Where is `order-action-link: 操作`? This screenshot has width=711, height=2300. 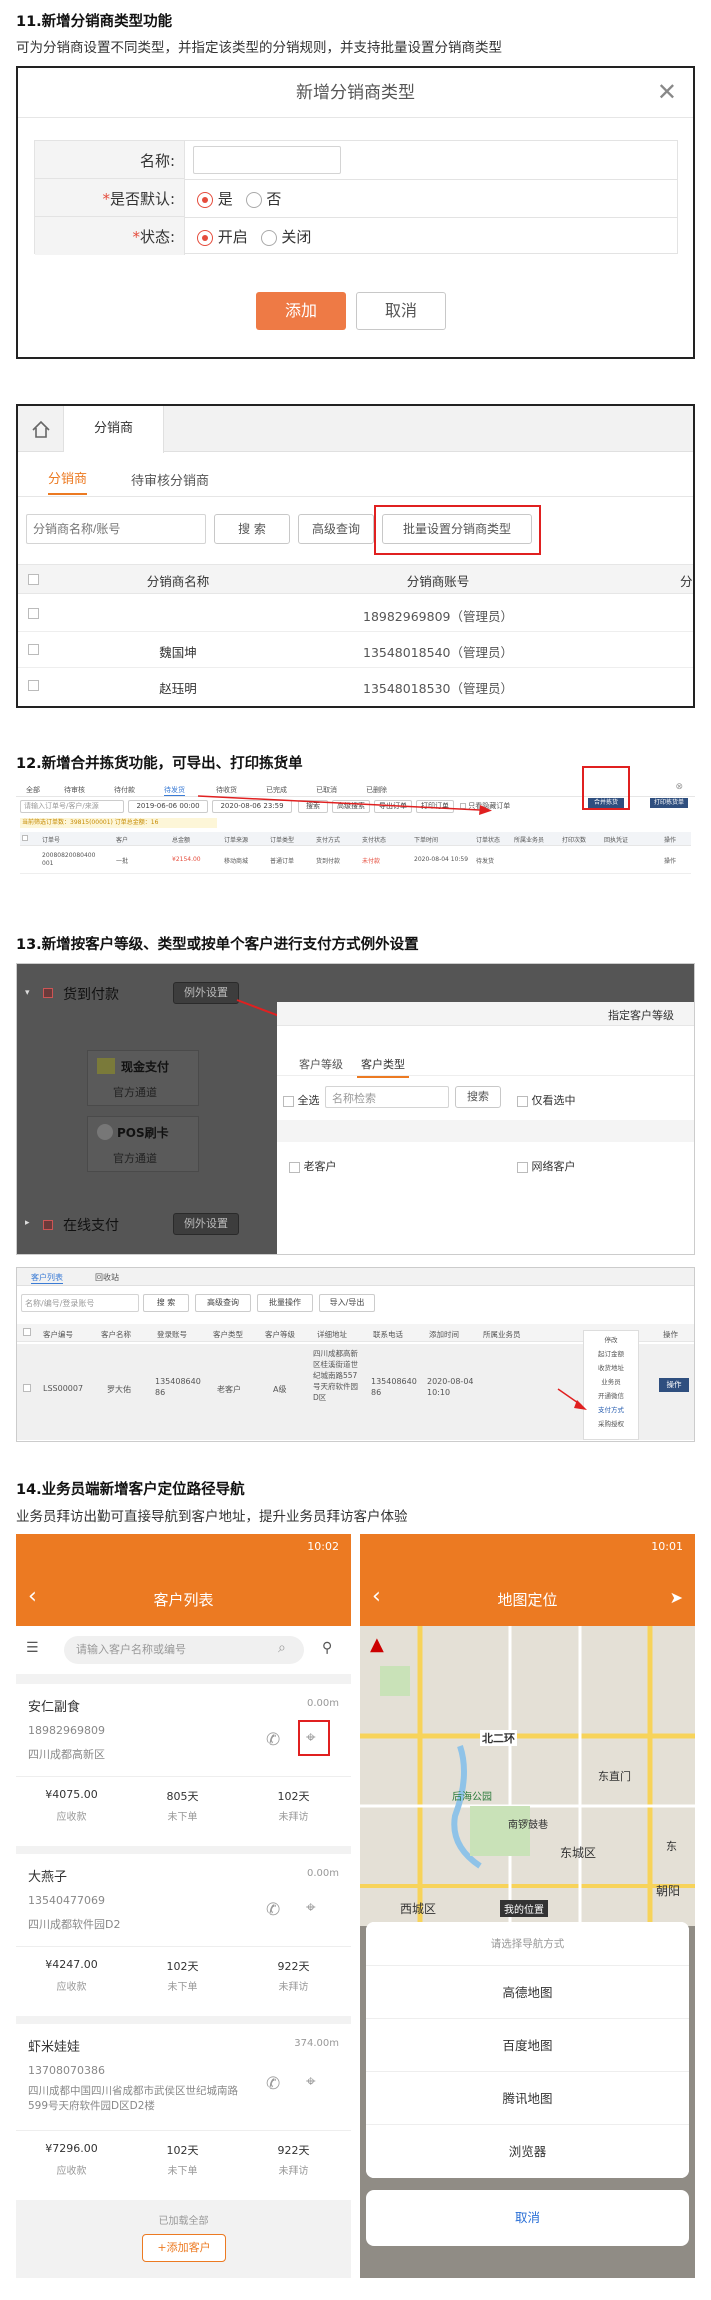 order-action-link: 操作 is located at coordinates (670, 860).